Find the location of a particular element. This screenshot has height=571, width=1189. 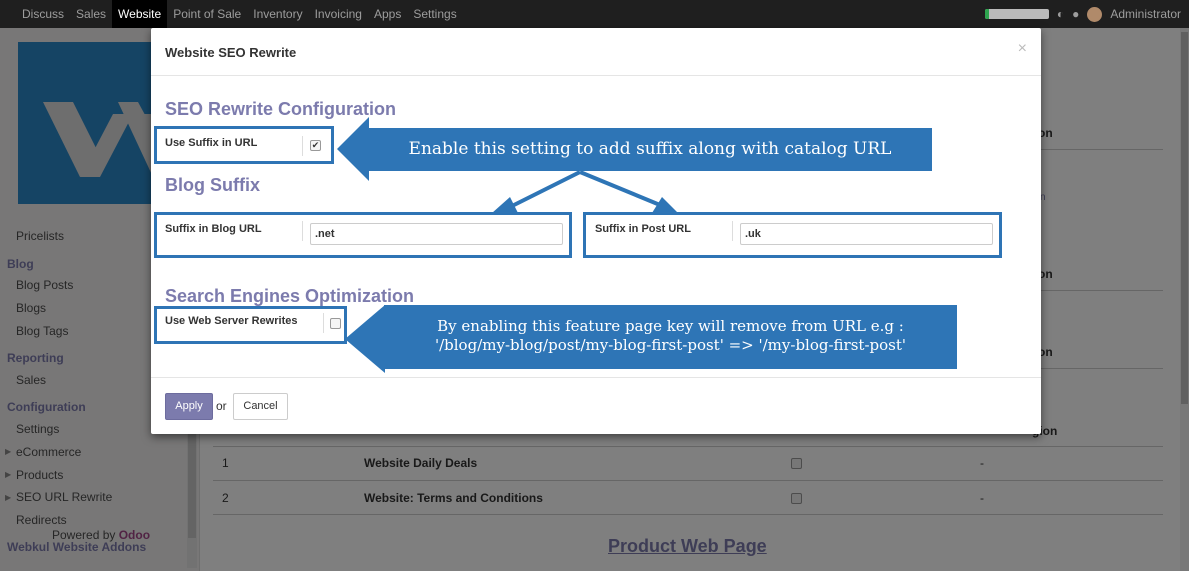

menu-apps: Apps is located at coordinates (387, 14).